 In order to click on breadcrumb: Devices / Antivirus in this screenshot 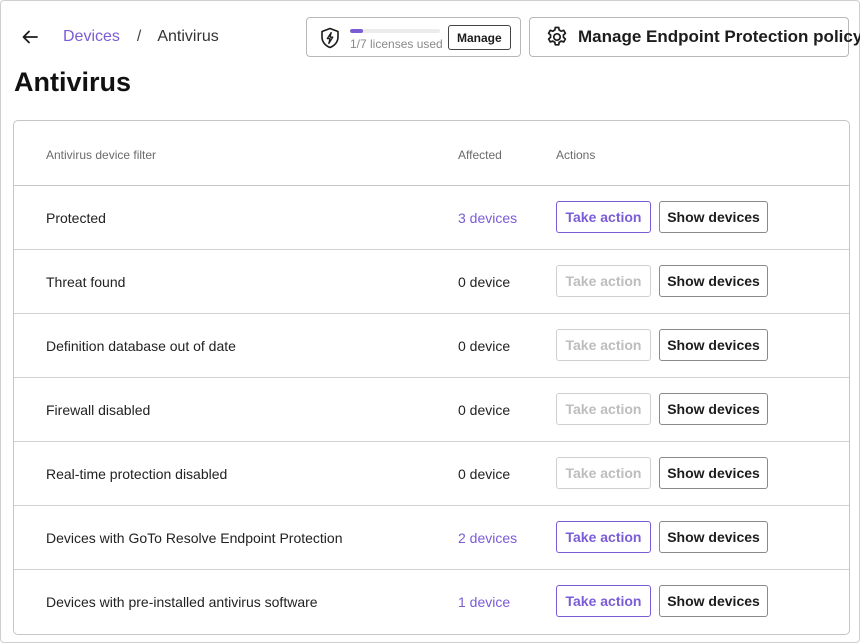, I will do `click(141, 37)`.